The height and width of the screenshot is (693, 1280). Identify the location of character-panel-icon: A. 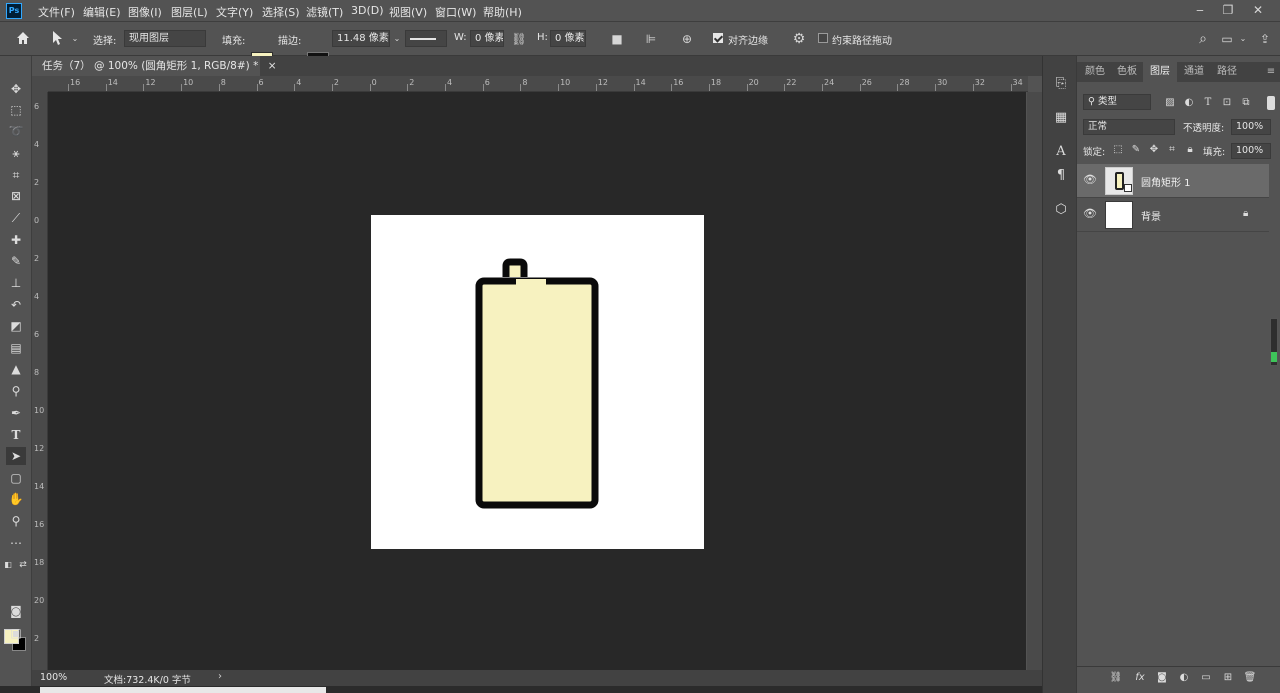
(1061, 152).